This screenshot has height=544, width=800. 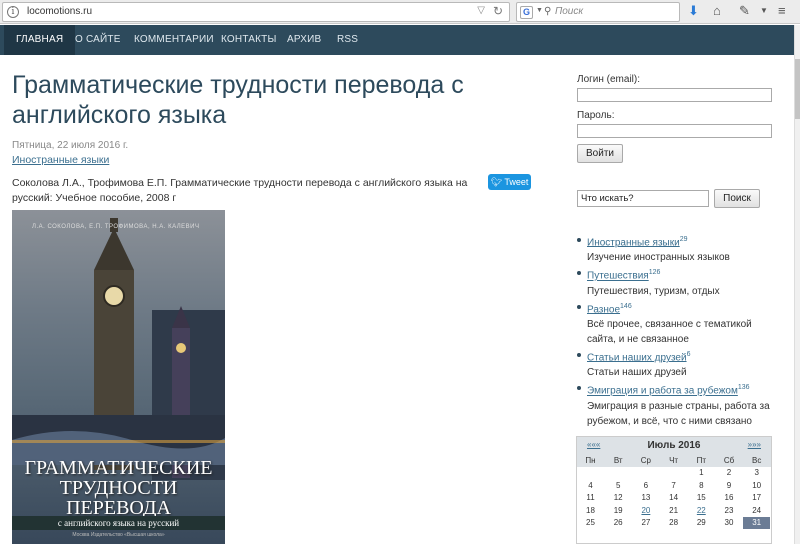 What do you see at coordinates (646, 497) in the screenshot?
I see `calendar-day: 13` at bounding box center [646, 497].